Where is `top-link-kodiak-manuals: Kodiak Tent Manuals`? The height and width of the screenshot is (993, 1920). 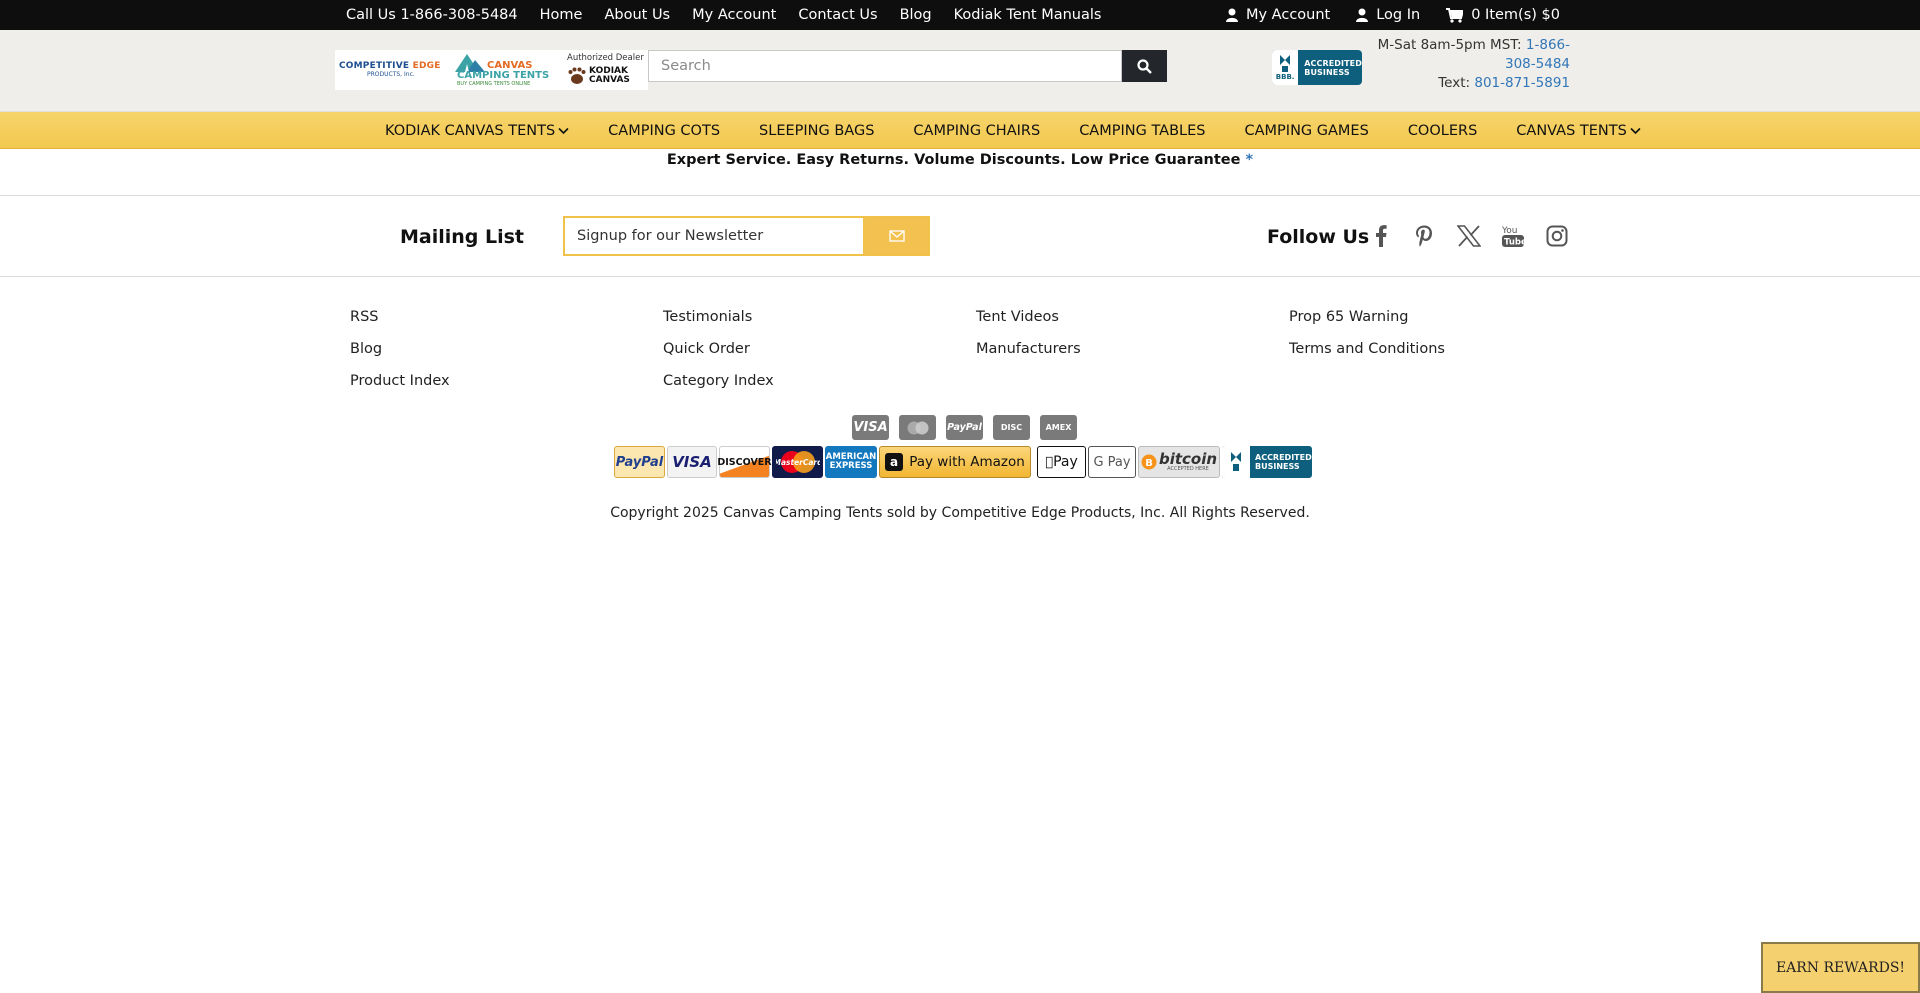 top-link-kodiak-manuals: Kodiak Tent Manuals is located at coordinates (1028, 15).